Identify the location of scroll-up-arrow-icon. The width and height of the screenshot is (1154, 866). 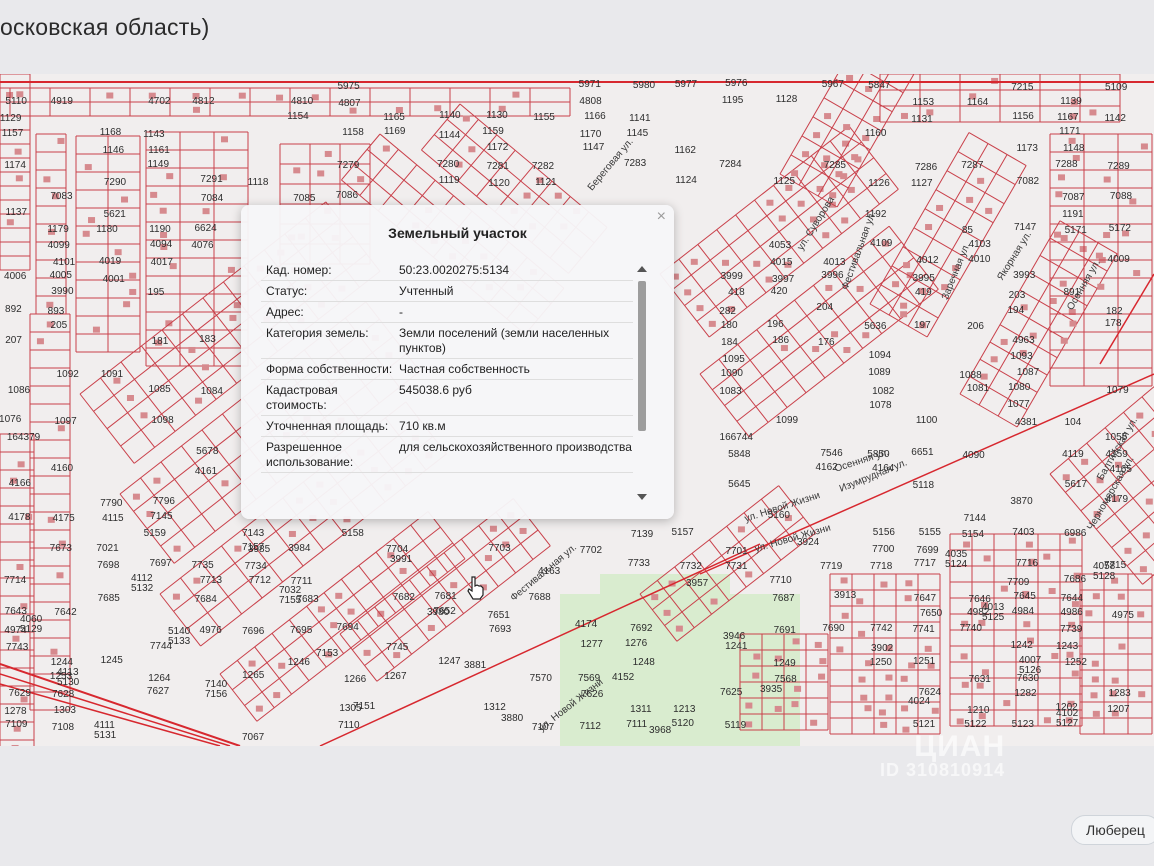
(642, 269).